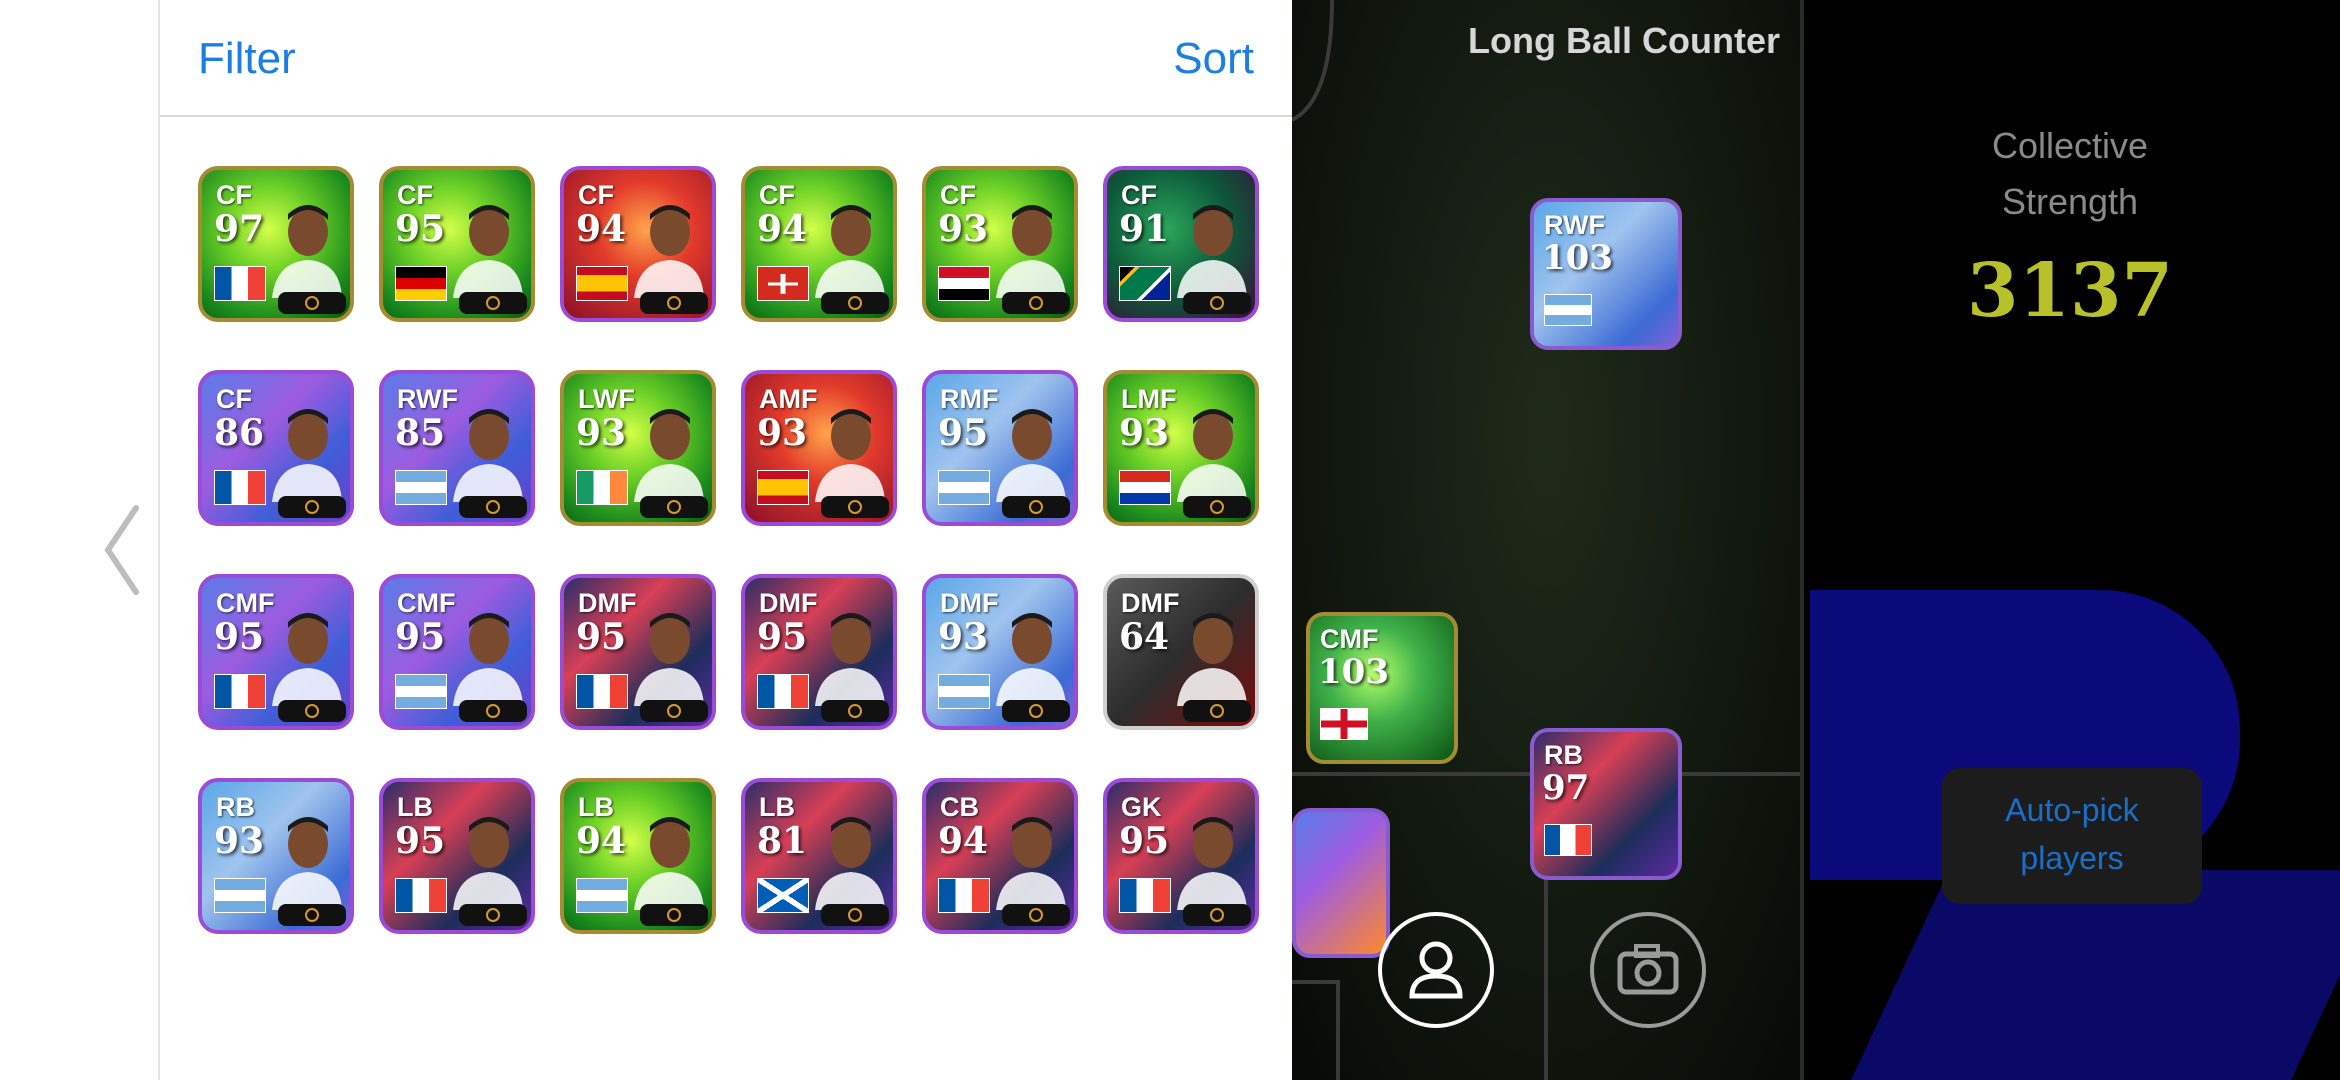 Image resolution: width=2340 pixels, height=1080 pixels. I want to click on filter-button: Filter, so click(247, 59).